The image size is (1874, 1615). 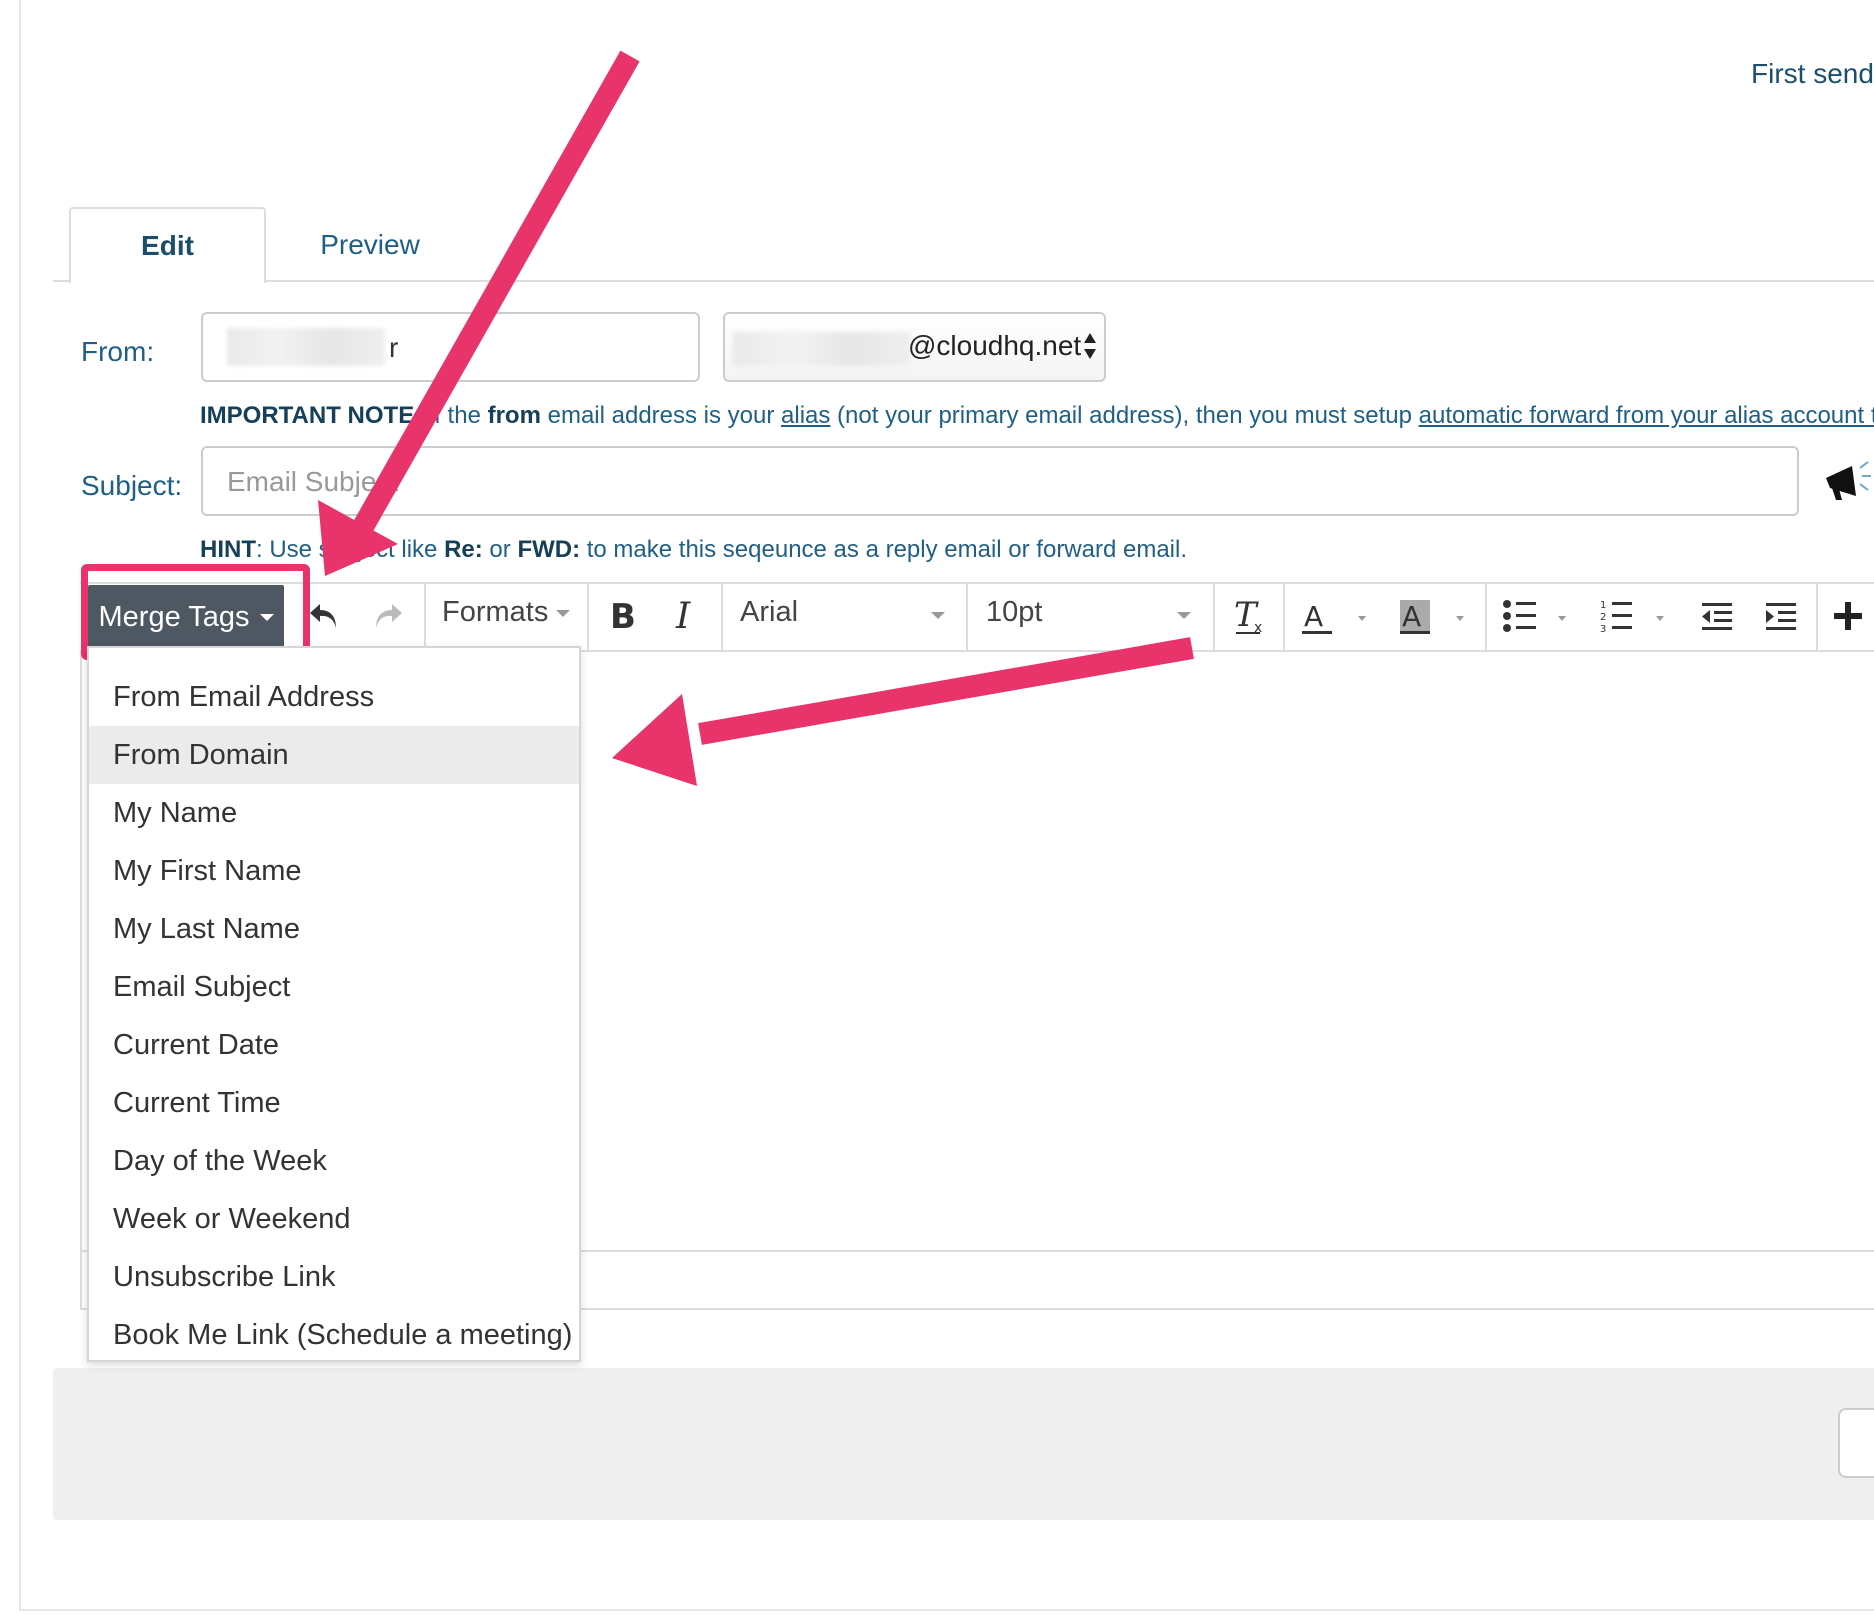 I want to click on arrow-to-menu-item, so click(x=903, y=711).